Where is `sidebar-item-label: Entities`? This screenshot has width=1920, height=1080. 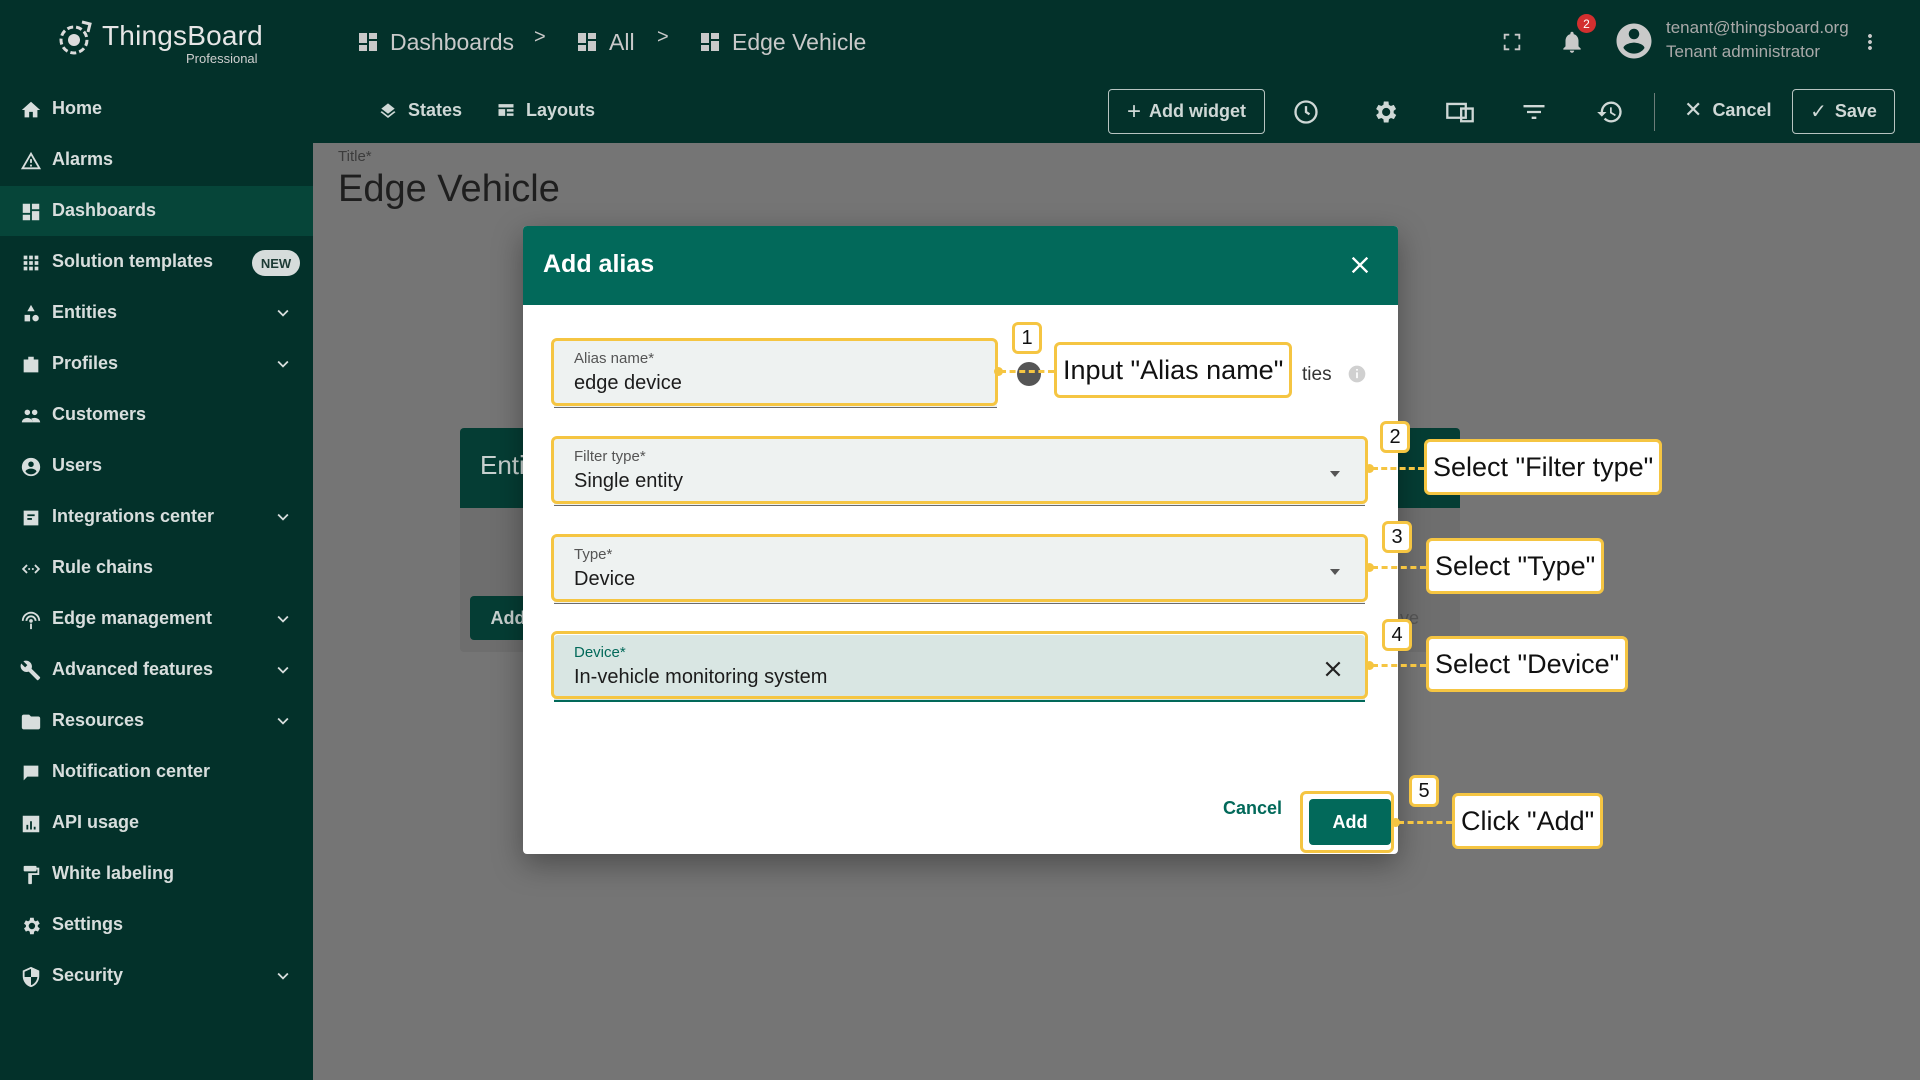 sidebar-item-label: Entities is located at coordinates (85, 312).